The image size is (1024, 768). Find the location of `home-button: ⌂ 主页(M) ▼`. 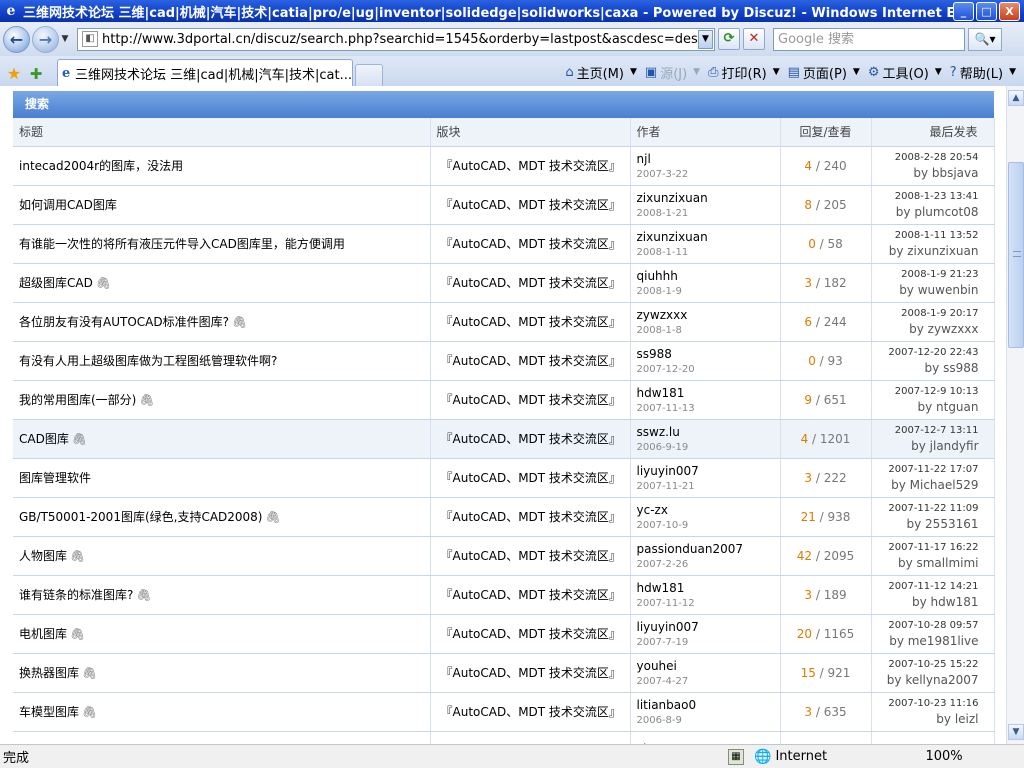

home-button: ⌂ 主页(M) ▼ is located at coordinates (601, 72).